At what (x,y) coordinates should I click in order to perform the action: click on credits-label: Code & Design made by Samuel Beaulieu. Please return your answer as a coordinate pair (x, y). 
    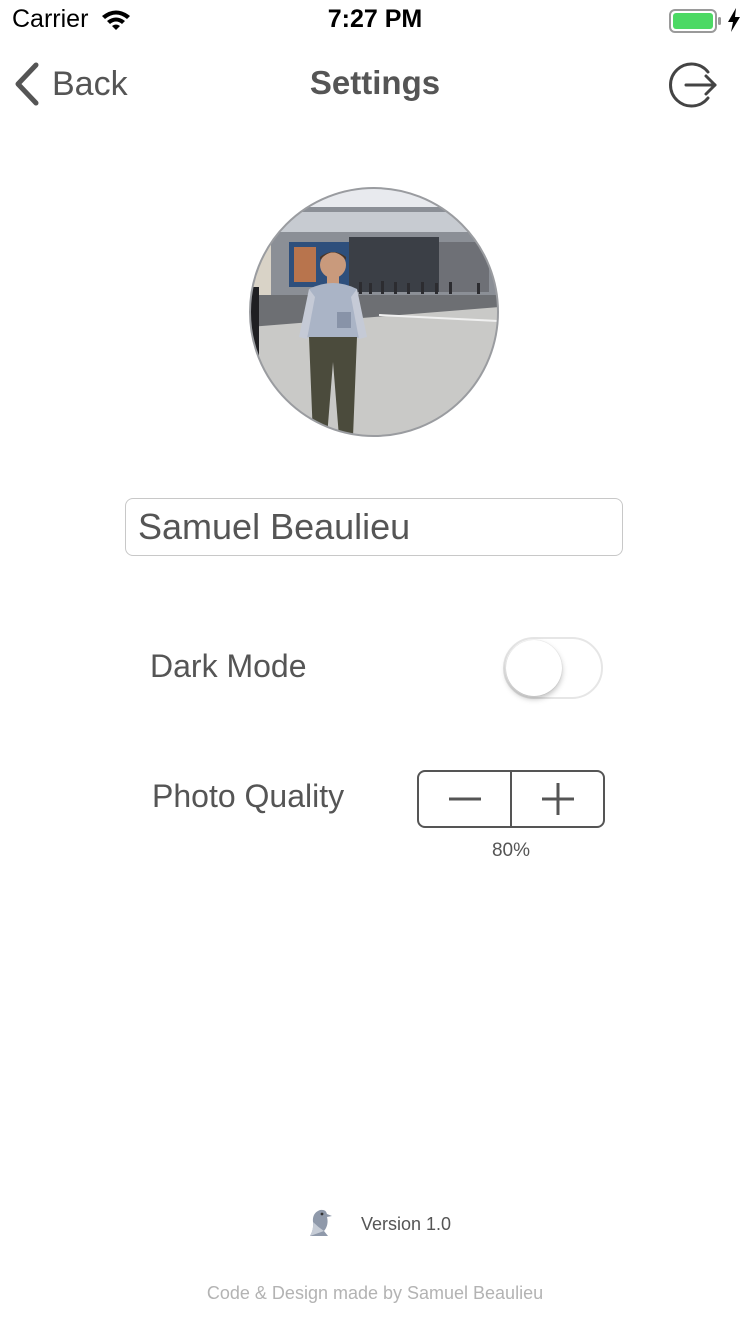
    Looking at the image, I should click on (375, 1293).